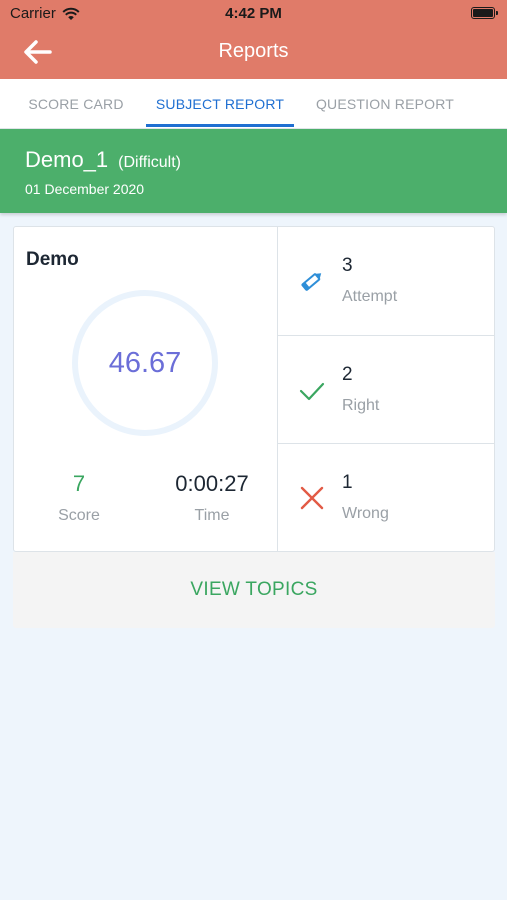 Image resolution: width=507 pixels, height=900 pixels. What do you see at coordinates (145, 362) in the screenshot?
I see `percentage-value: 46.67` at bounding box center [145, 362].